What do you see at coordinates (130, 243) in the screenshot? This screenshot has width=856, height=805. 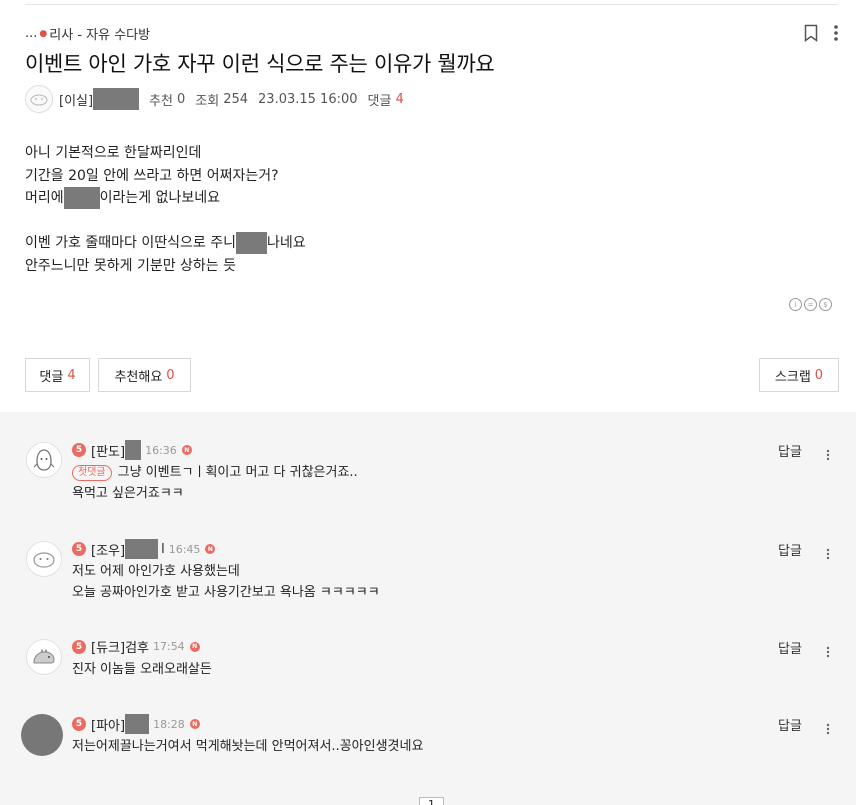 I see `body-text: 이벤 가호 줄때마다 이딴식으로 주니` at bounding box center [130, 243].